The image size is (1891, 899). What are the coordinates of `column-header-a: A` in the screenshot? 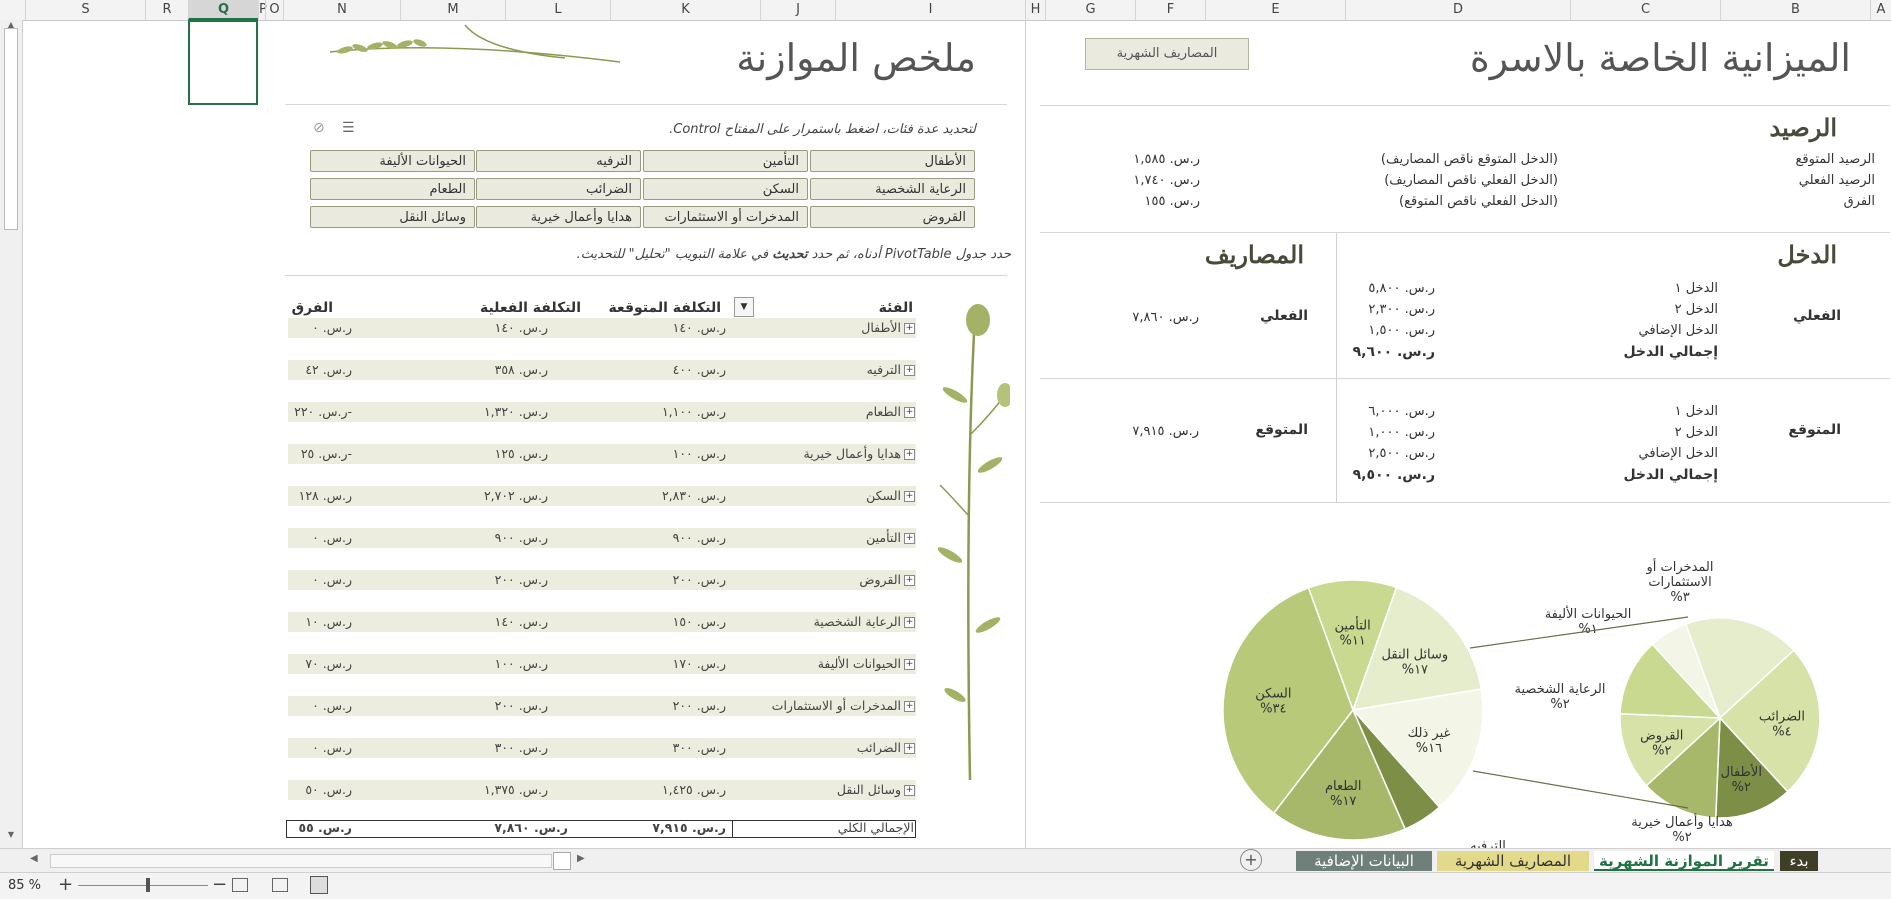 It's located at (1880, 10).